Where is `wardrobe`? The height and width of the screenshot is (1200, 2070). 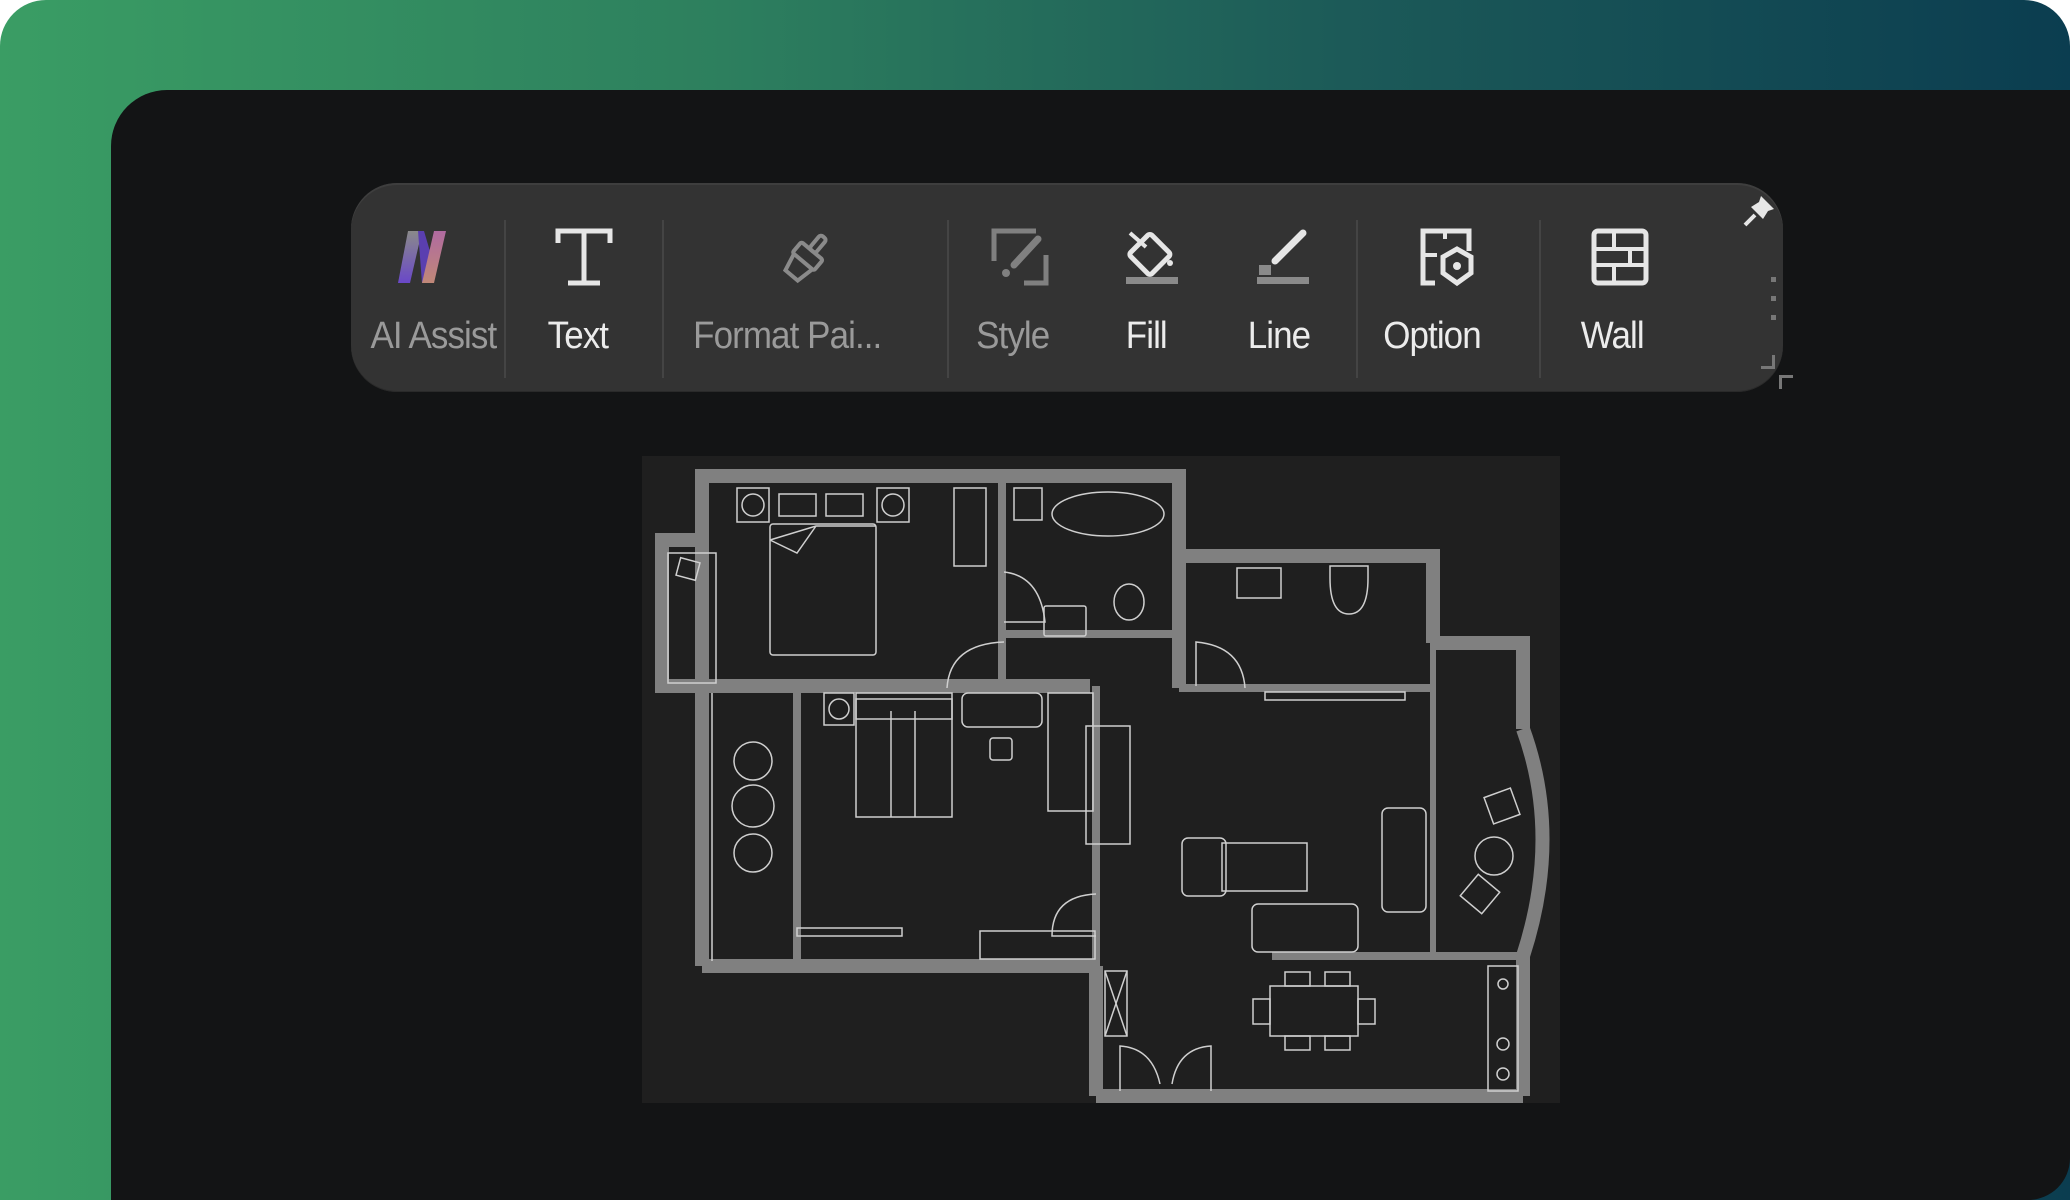
wardrobe is located at coordinates (970, 527).